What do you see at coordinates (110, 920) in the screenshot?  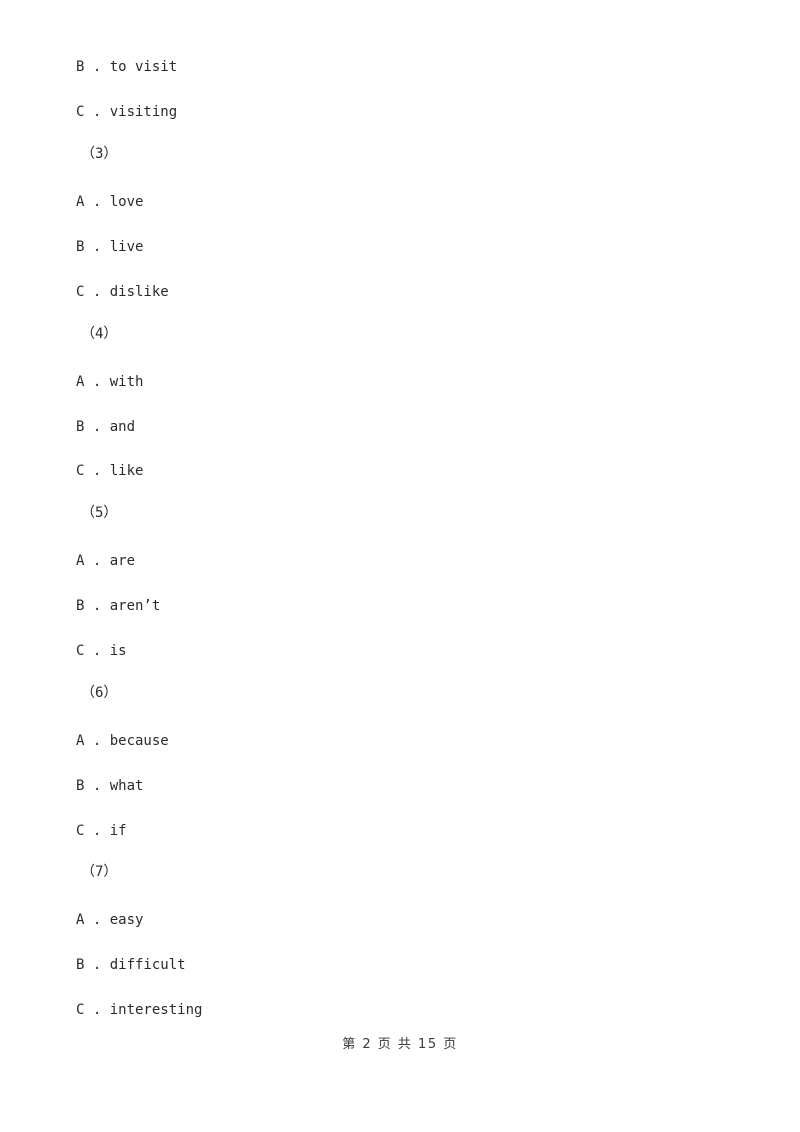 I see `answer-option: A . easy` at bounding box center [110, 920].